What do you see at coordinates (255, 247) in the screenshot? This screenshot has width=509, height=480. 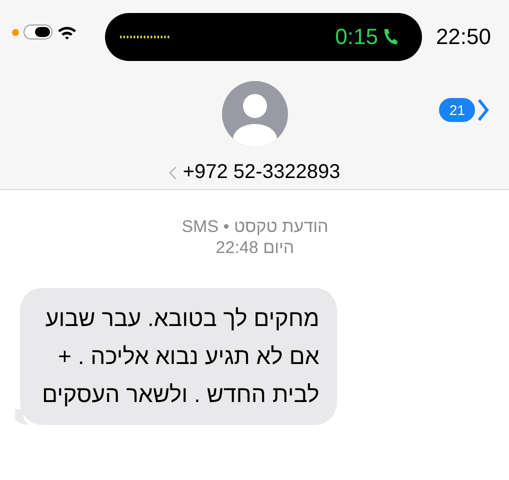 I see `timestamp: היום 22:48` at bounding box center [255, 247].